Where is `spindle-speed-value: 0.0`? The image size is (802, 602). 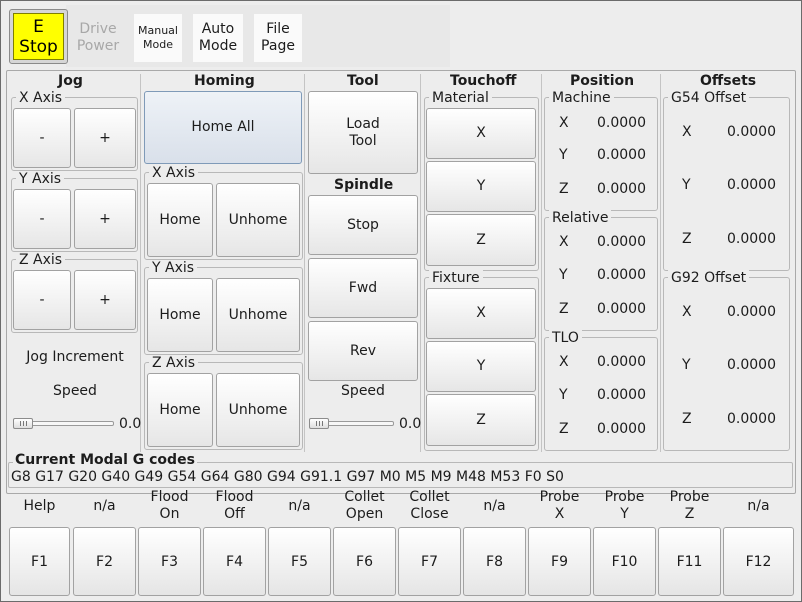
spindle-speed-value: 0.0 is located at coordinates (410, 424).